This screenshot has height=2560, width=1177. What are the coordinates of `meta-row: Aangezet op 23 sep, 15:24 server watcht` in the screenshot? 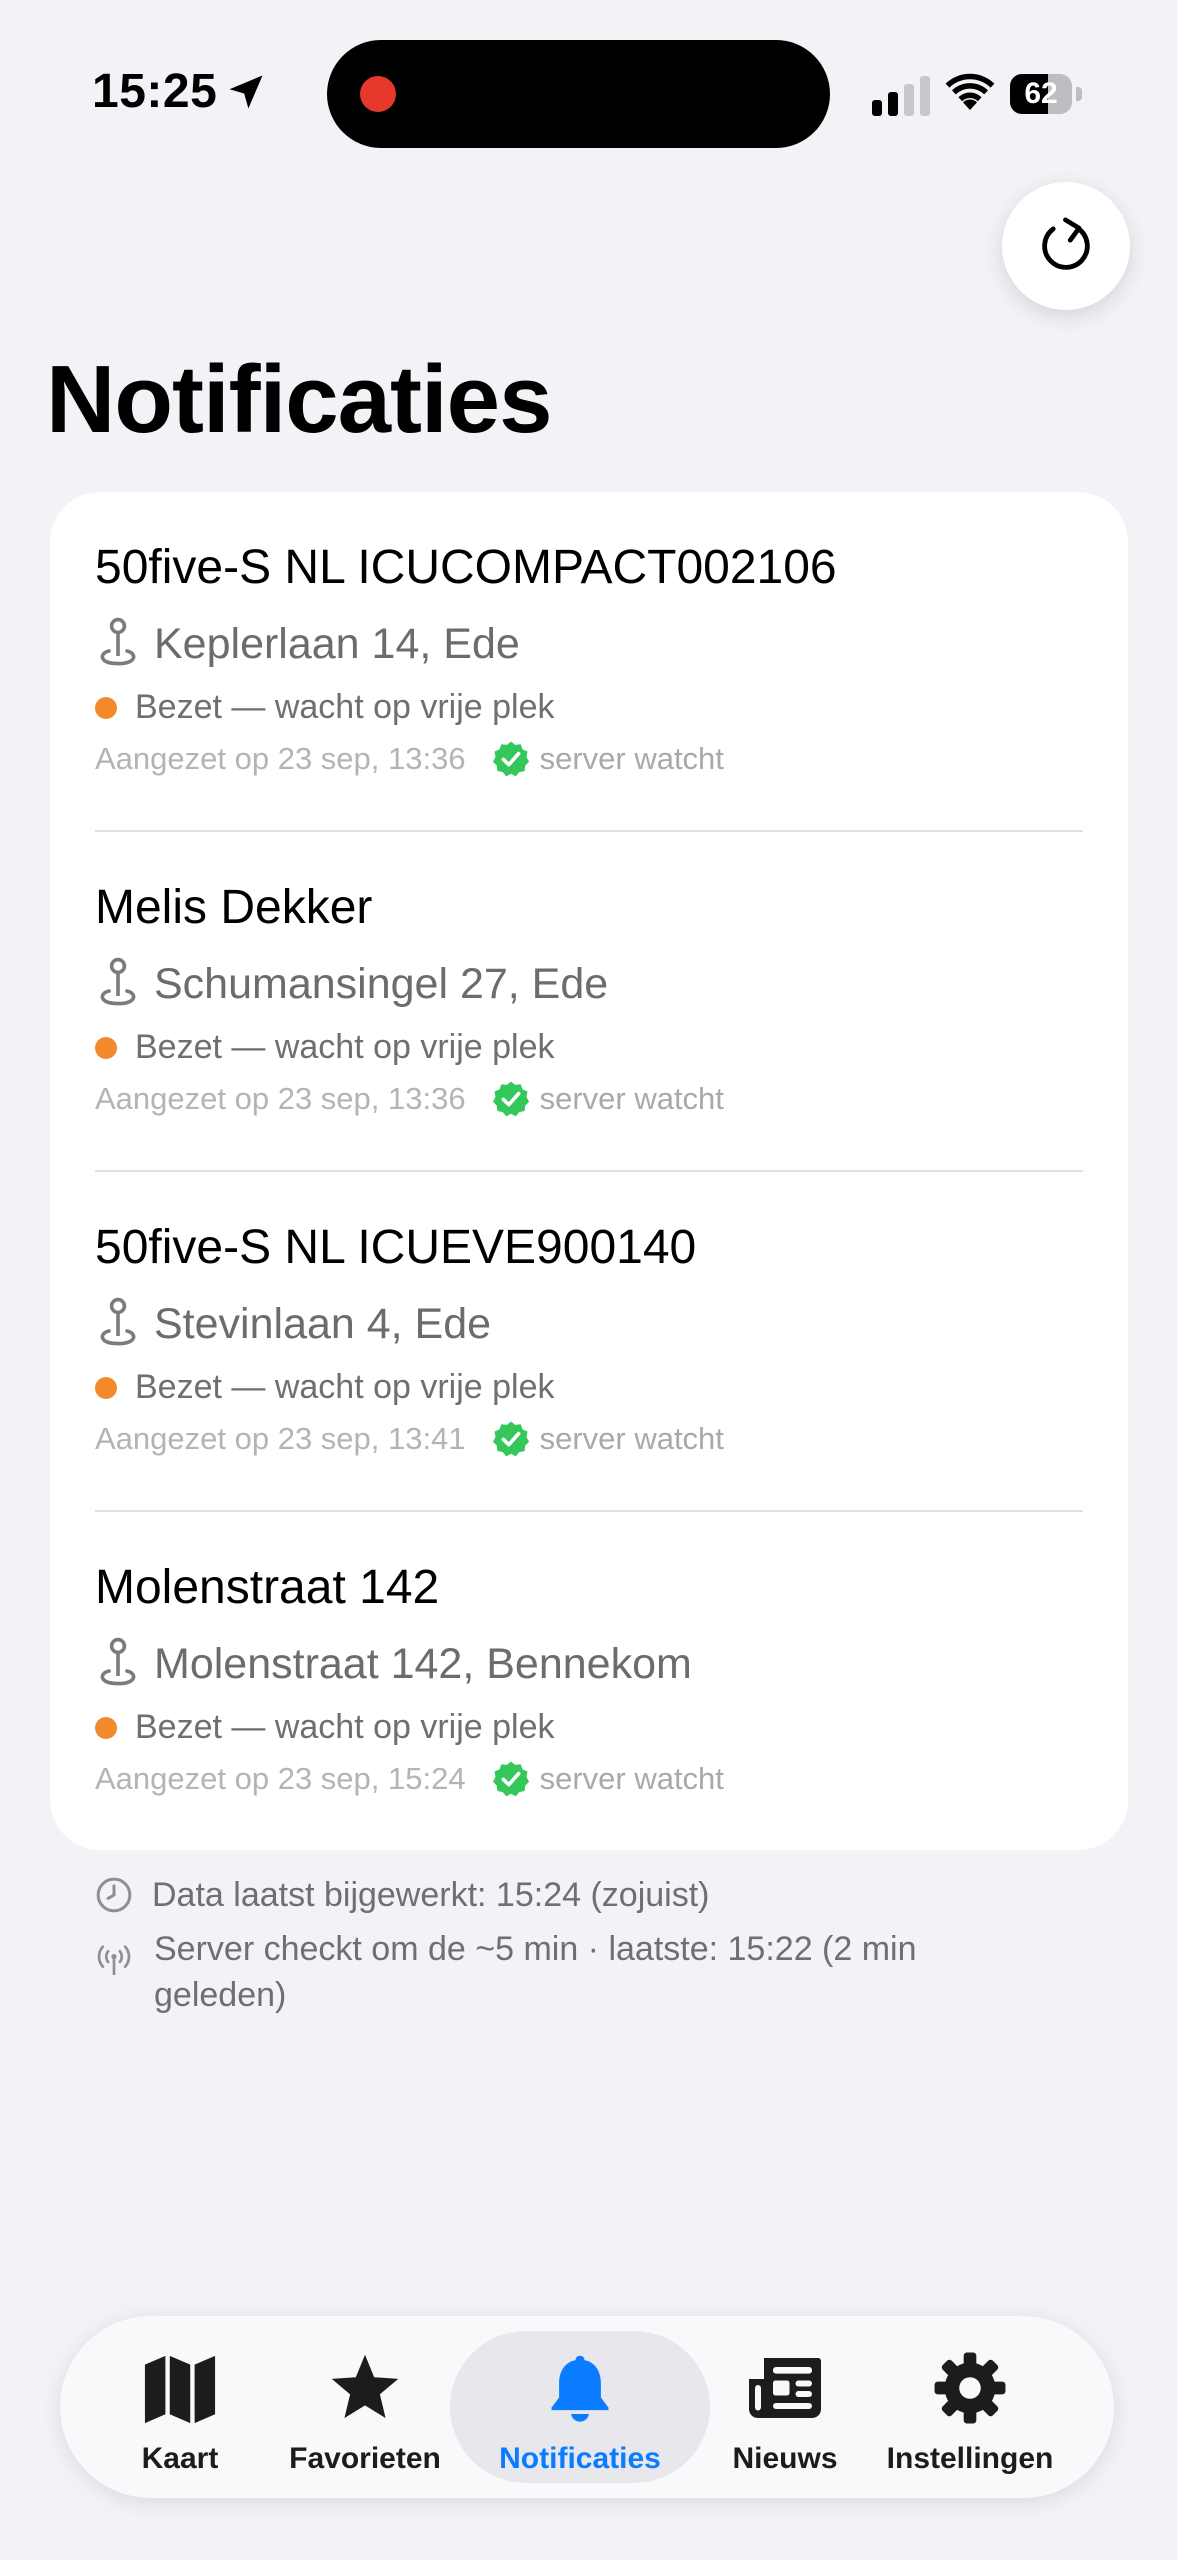 It's located at (409, 1779).